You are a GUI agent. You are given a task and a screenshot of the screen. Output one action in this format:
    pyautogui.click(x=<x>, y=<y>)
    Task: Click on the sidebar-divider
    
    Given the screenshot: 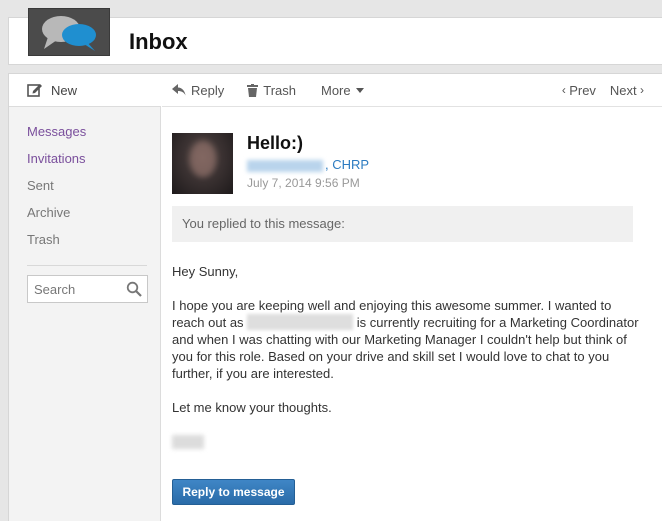 What is the action you would take?
    pyautogui.click(x=87, y=265)
    